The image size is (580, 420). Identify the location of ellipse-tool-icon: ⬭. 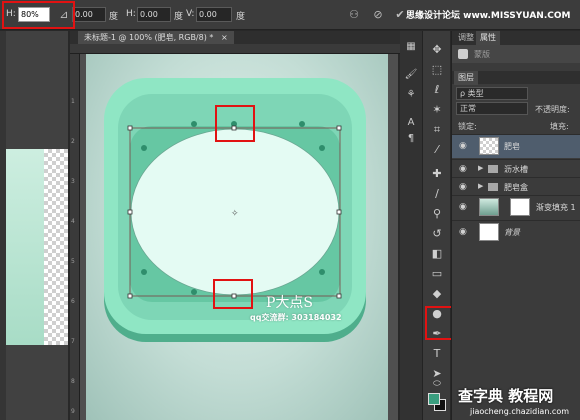
(437, 384).